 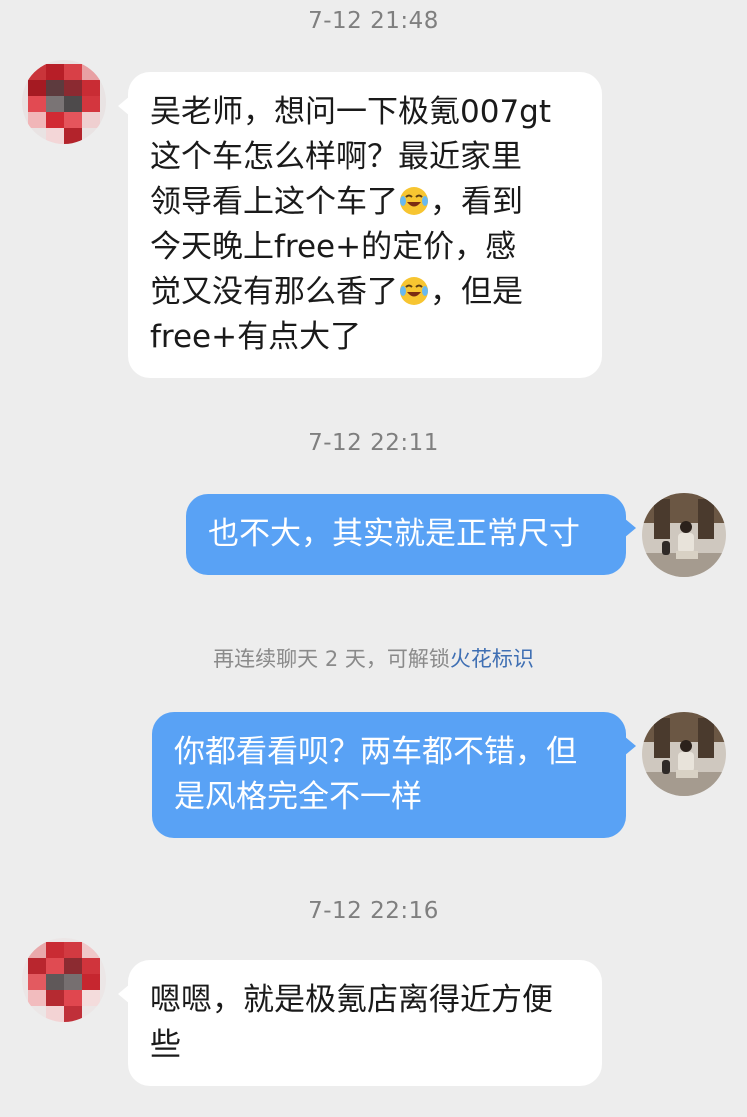 What do you see at coordinates (492, 659) in the screenshot?
I see `spark-badge-link: 火花标识` at bounding box center [492, 659].